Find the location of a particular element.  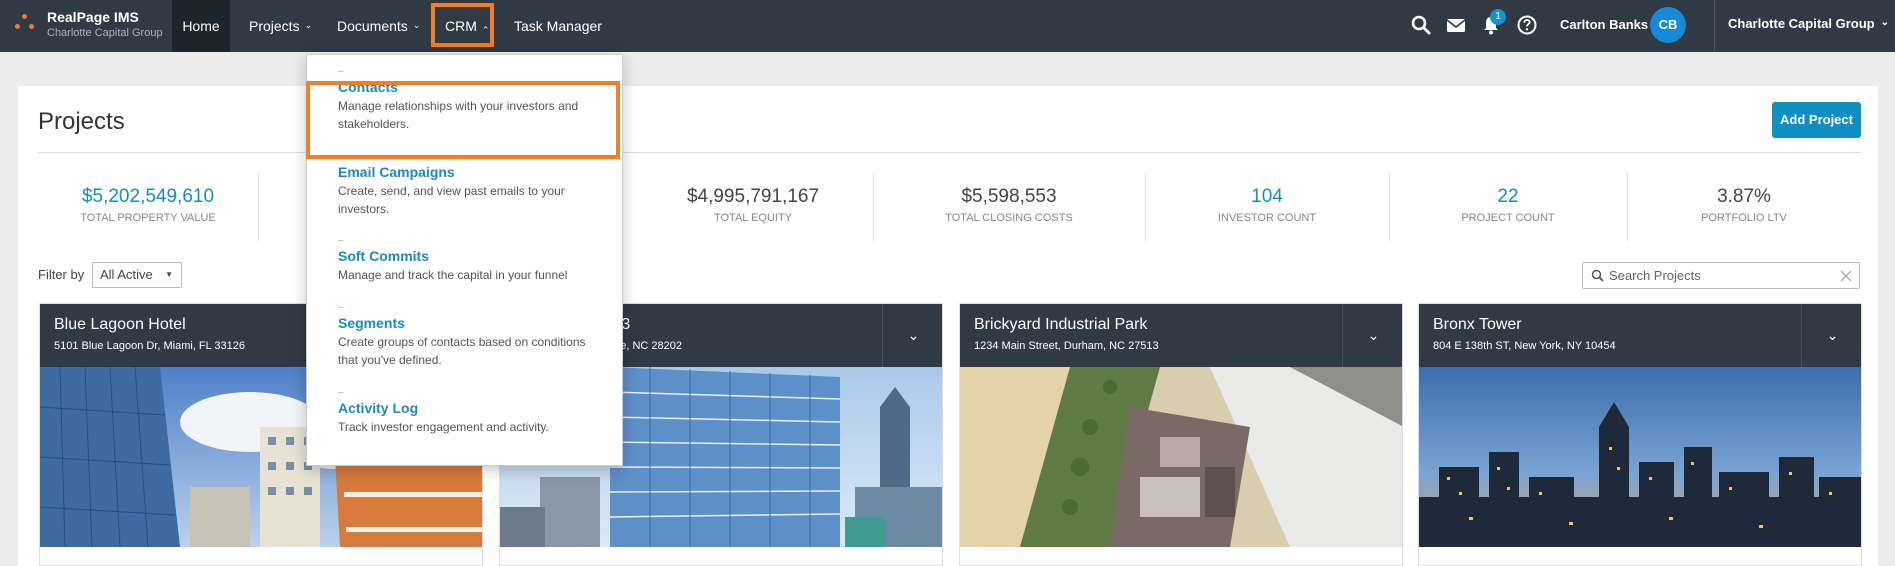

menu-item-title: Email Campaigns is located at coordinates (473, 172).